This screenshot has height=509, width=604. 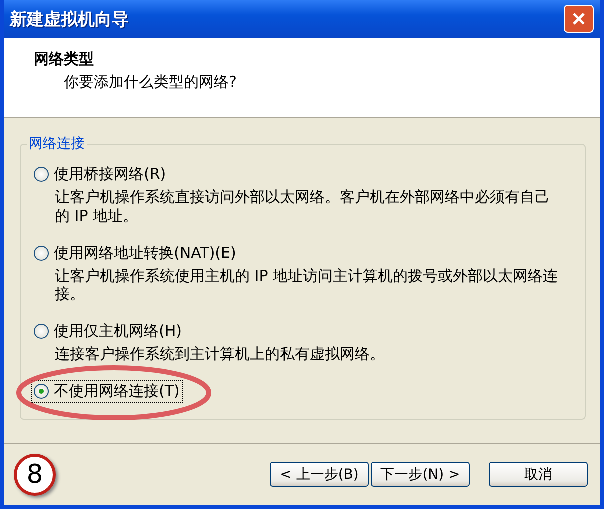 What do you see at coordinates (220, 354) in the screenshot?
I see `option-description: 连接客户操作系统到主计算机上的私有虚拟网络。` at bounding box center [220, 354].